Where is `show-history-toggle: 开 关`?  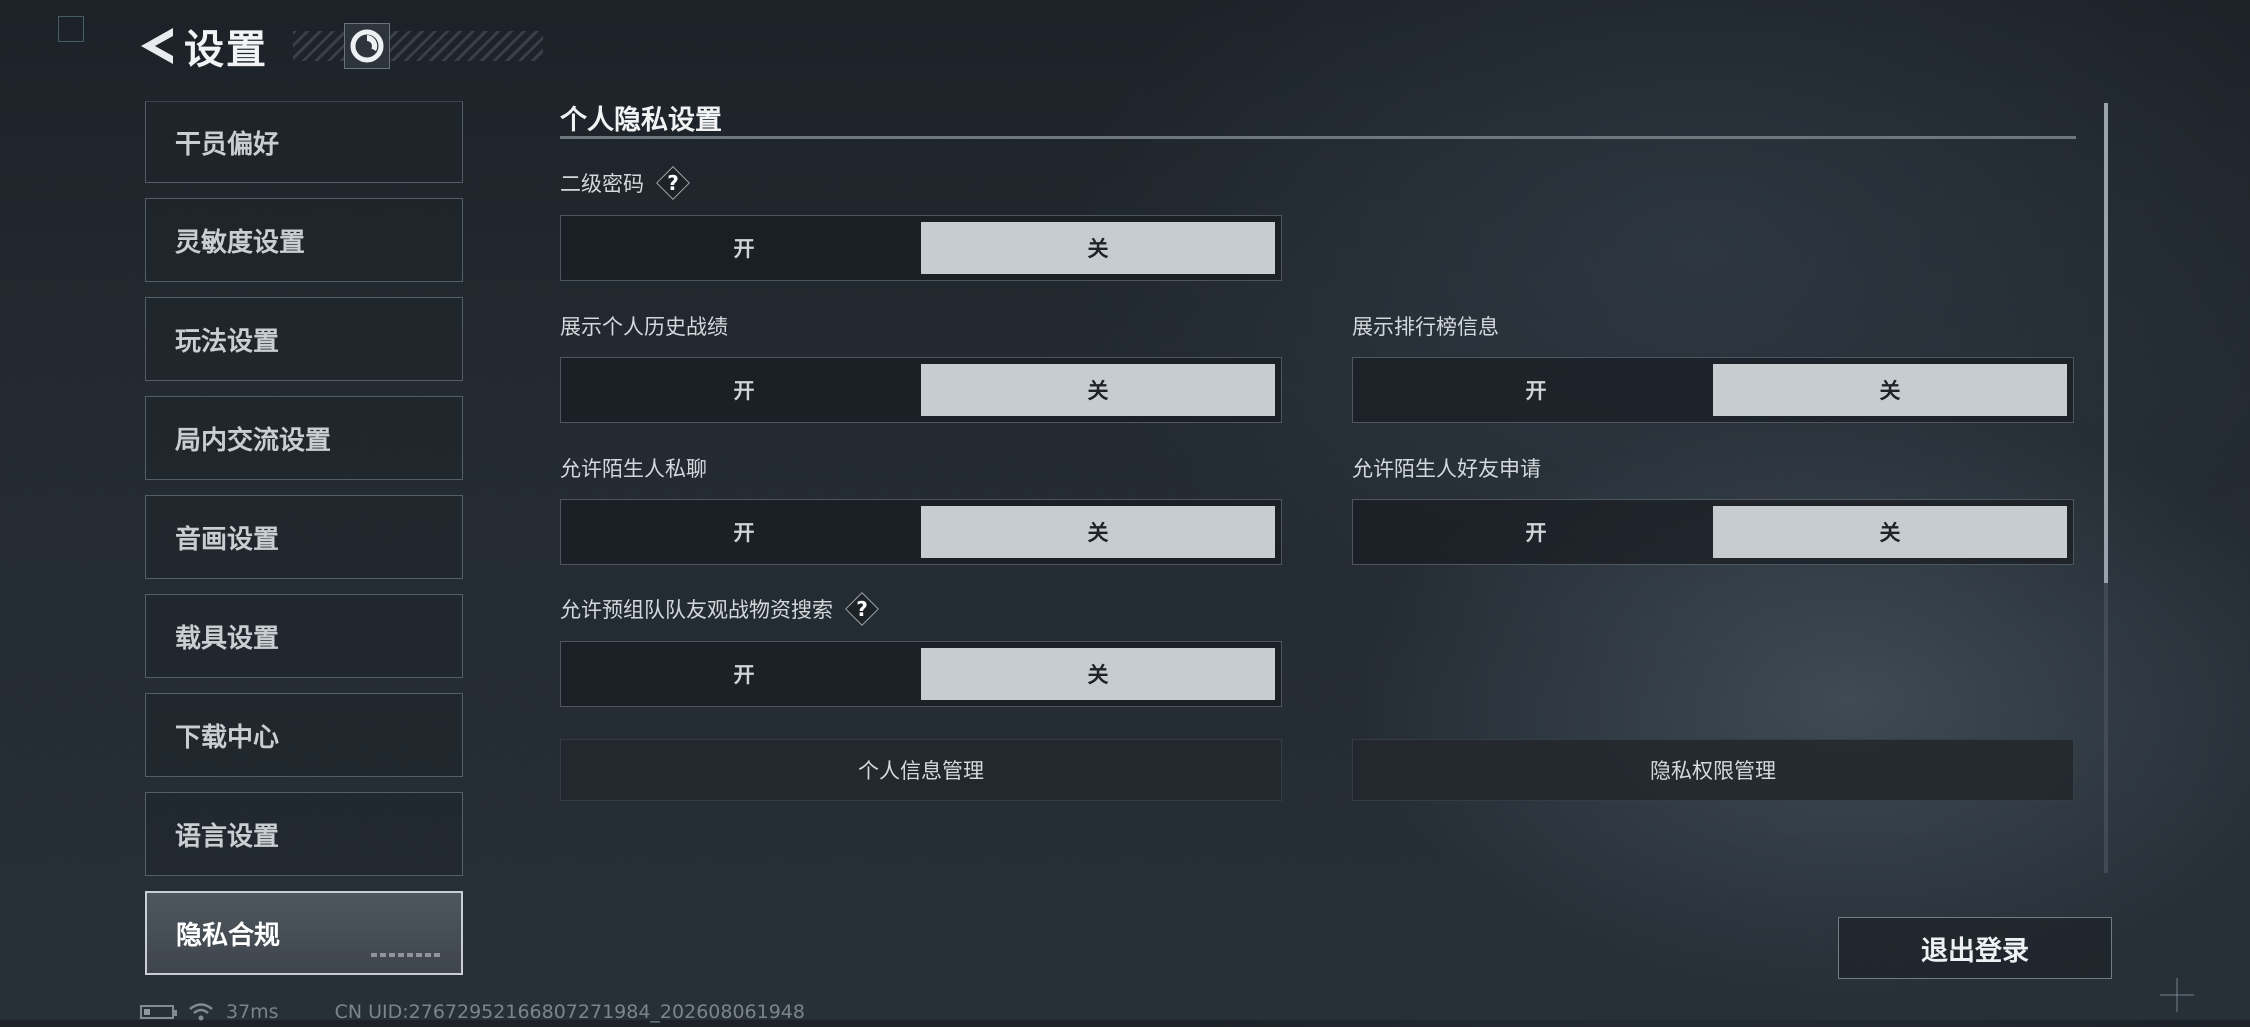
show-history-toggle: 开 关 is located at coordinates (921, 390).